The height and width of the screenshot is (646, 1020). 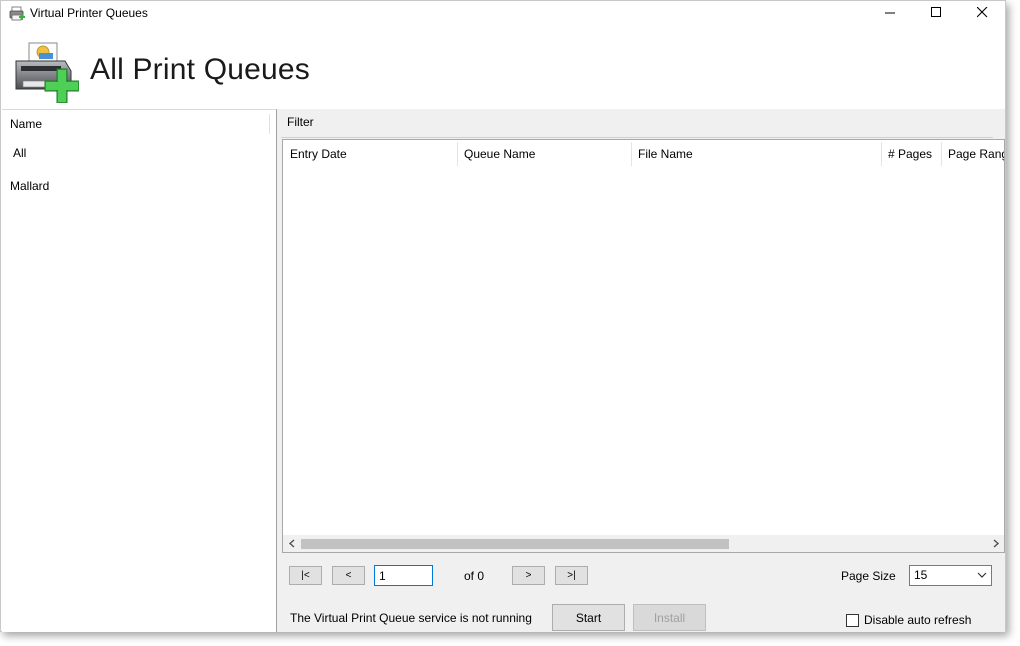 What do you see at coordinates (291, 543) in the screenshot?
I see `scroll-left-icon` at bounding box center [291, 543].